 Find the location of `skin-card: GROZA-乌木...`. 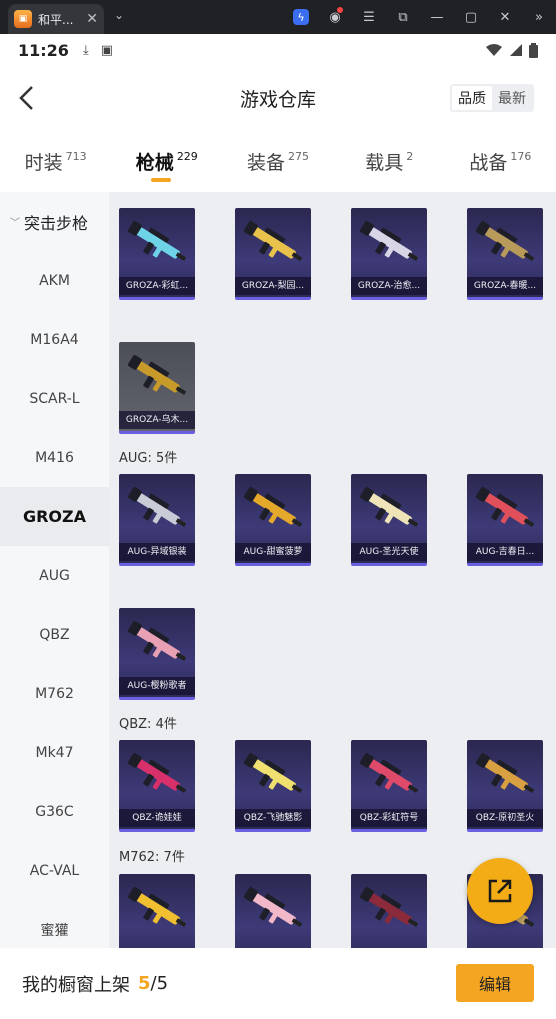

skin-card: GROZA-乌木... is located at coordinates (157, 388).